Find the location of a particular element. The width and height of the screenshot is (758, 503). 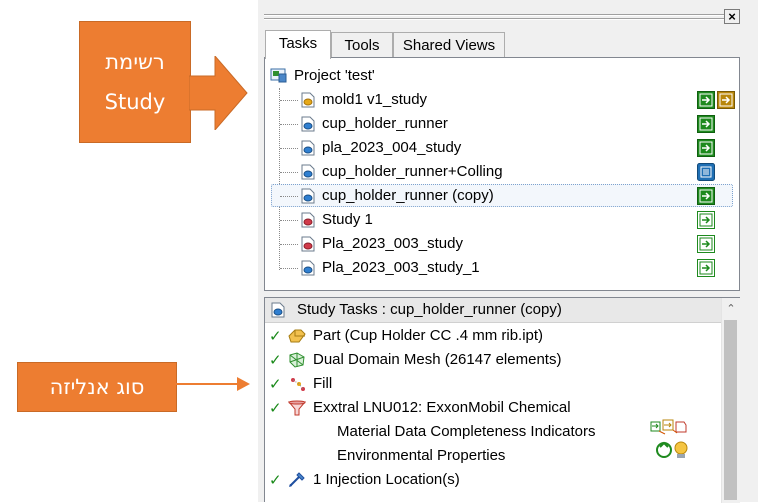

task-label: Exxtral LNU012: ExxonMobil Chemical is located at coordinates (442, 407).